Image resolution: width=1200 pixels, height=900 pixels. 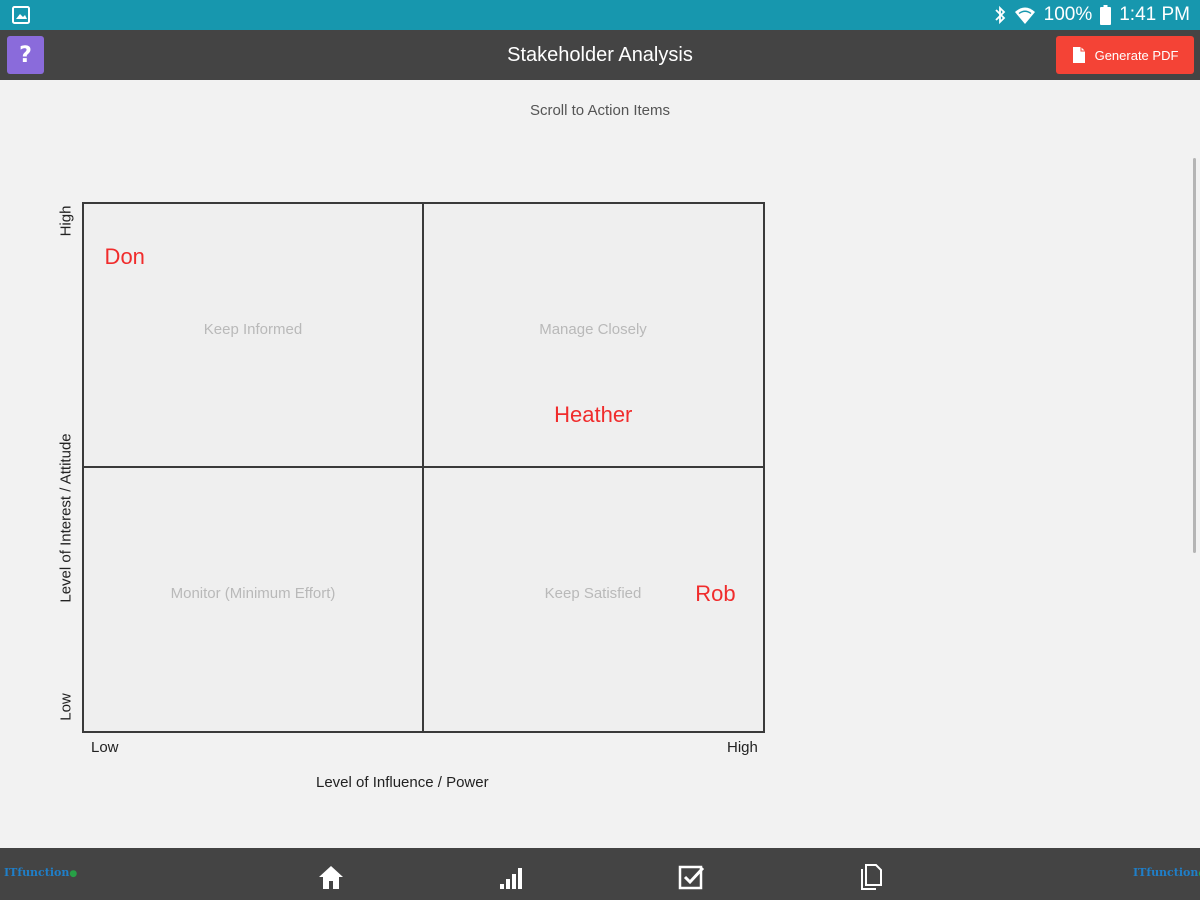 I want to click on x-axis-low: Low, so click(x=105, y=747).